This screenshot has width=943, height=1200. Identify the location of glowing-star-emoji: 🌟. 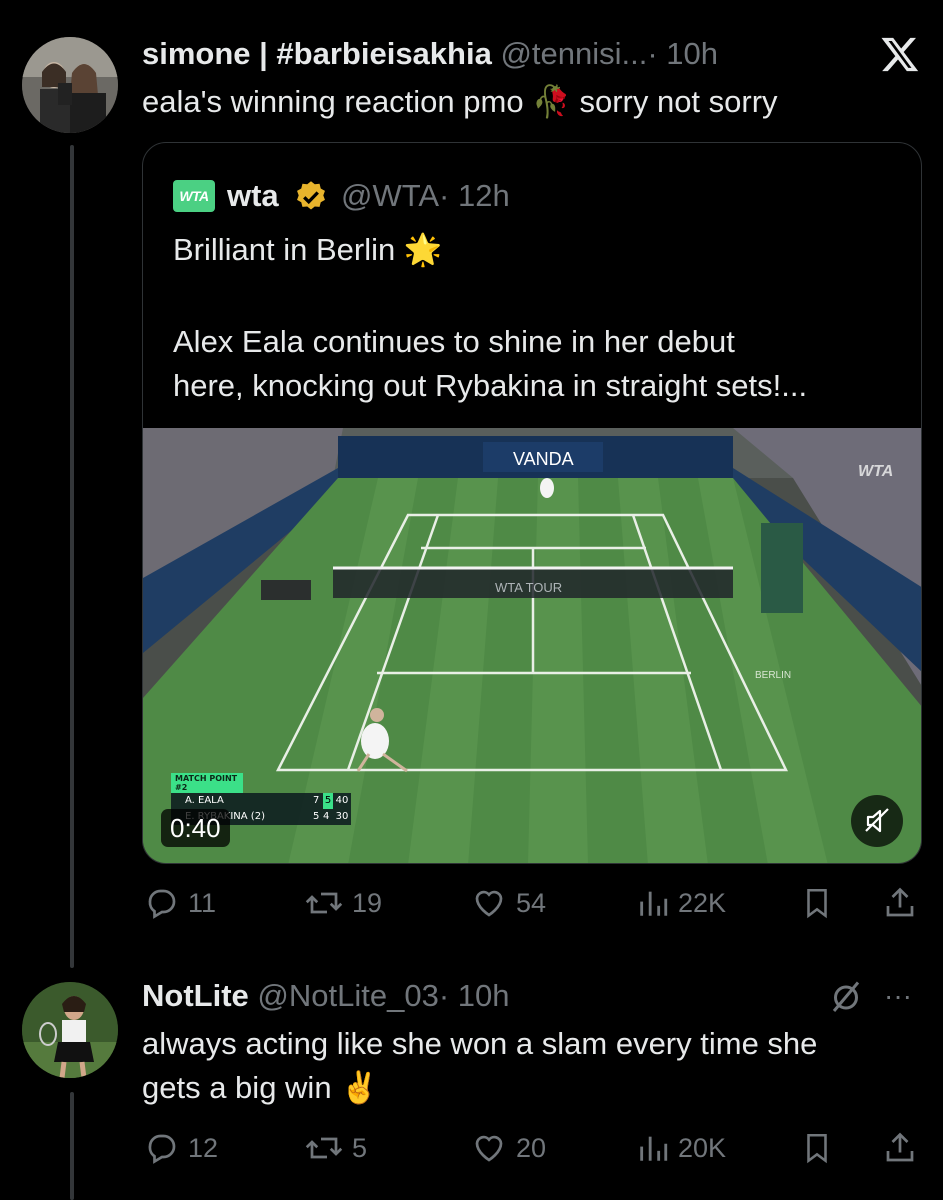
(423, 249).